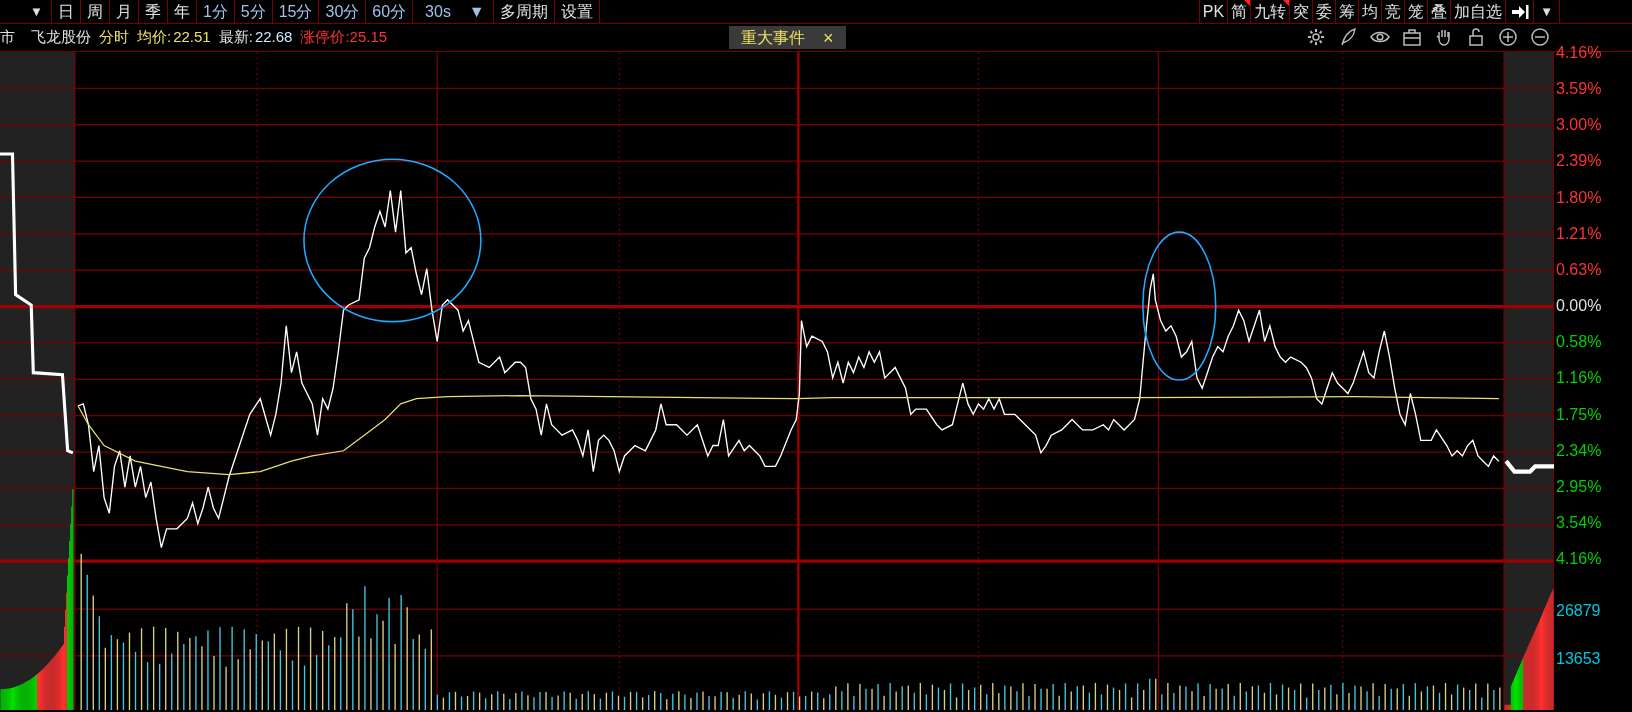 The width and height of the screenshot is (1632, 712). Describe the element at coordinates (253, 11) in the screenshot. I see `period-tab: 5分` at that location.